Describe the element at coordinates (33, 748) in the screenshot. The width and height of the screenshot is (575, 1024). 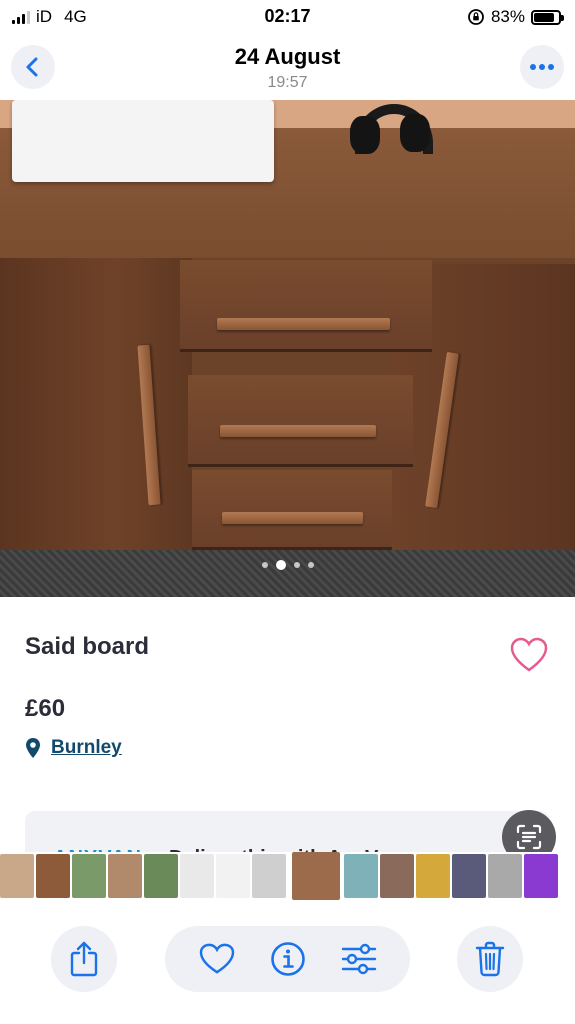
I see `map-pin-icon` at that location.